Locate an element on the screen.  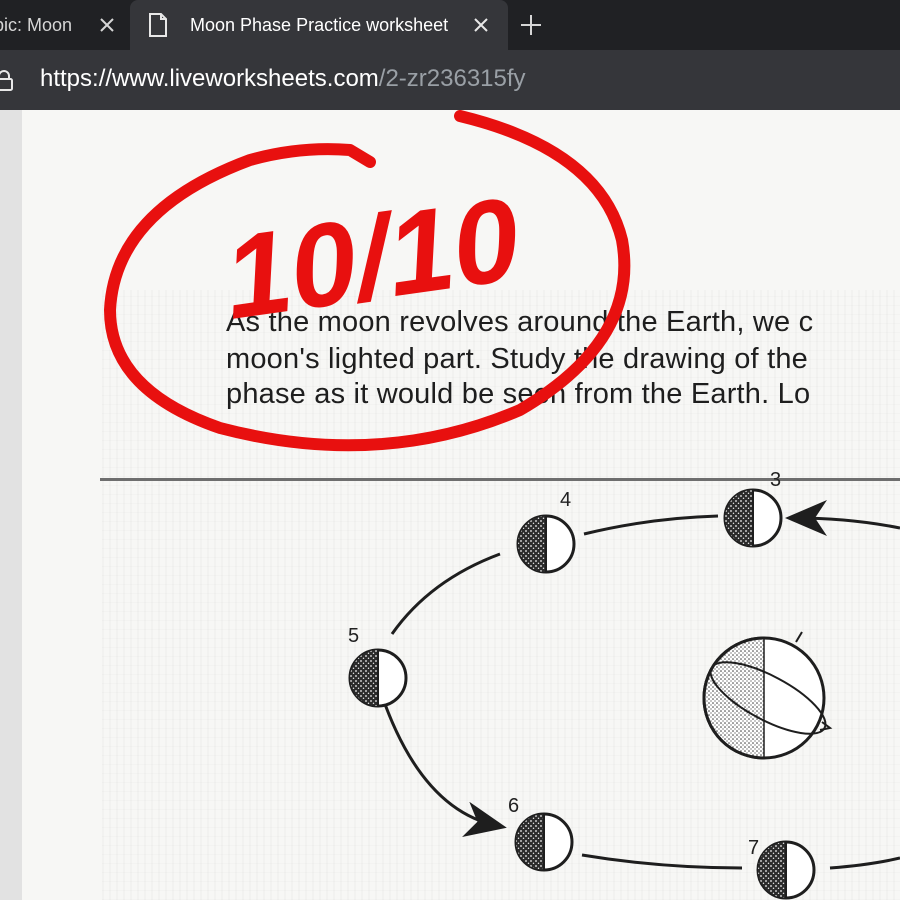
lock-icon is located at coordinates (7, 80).